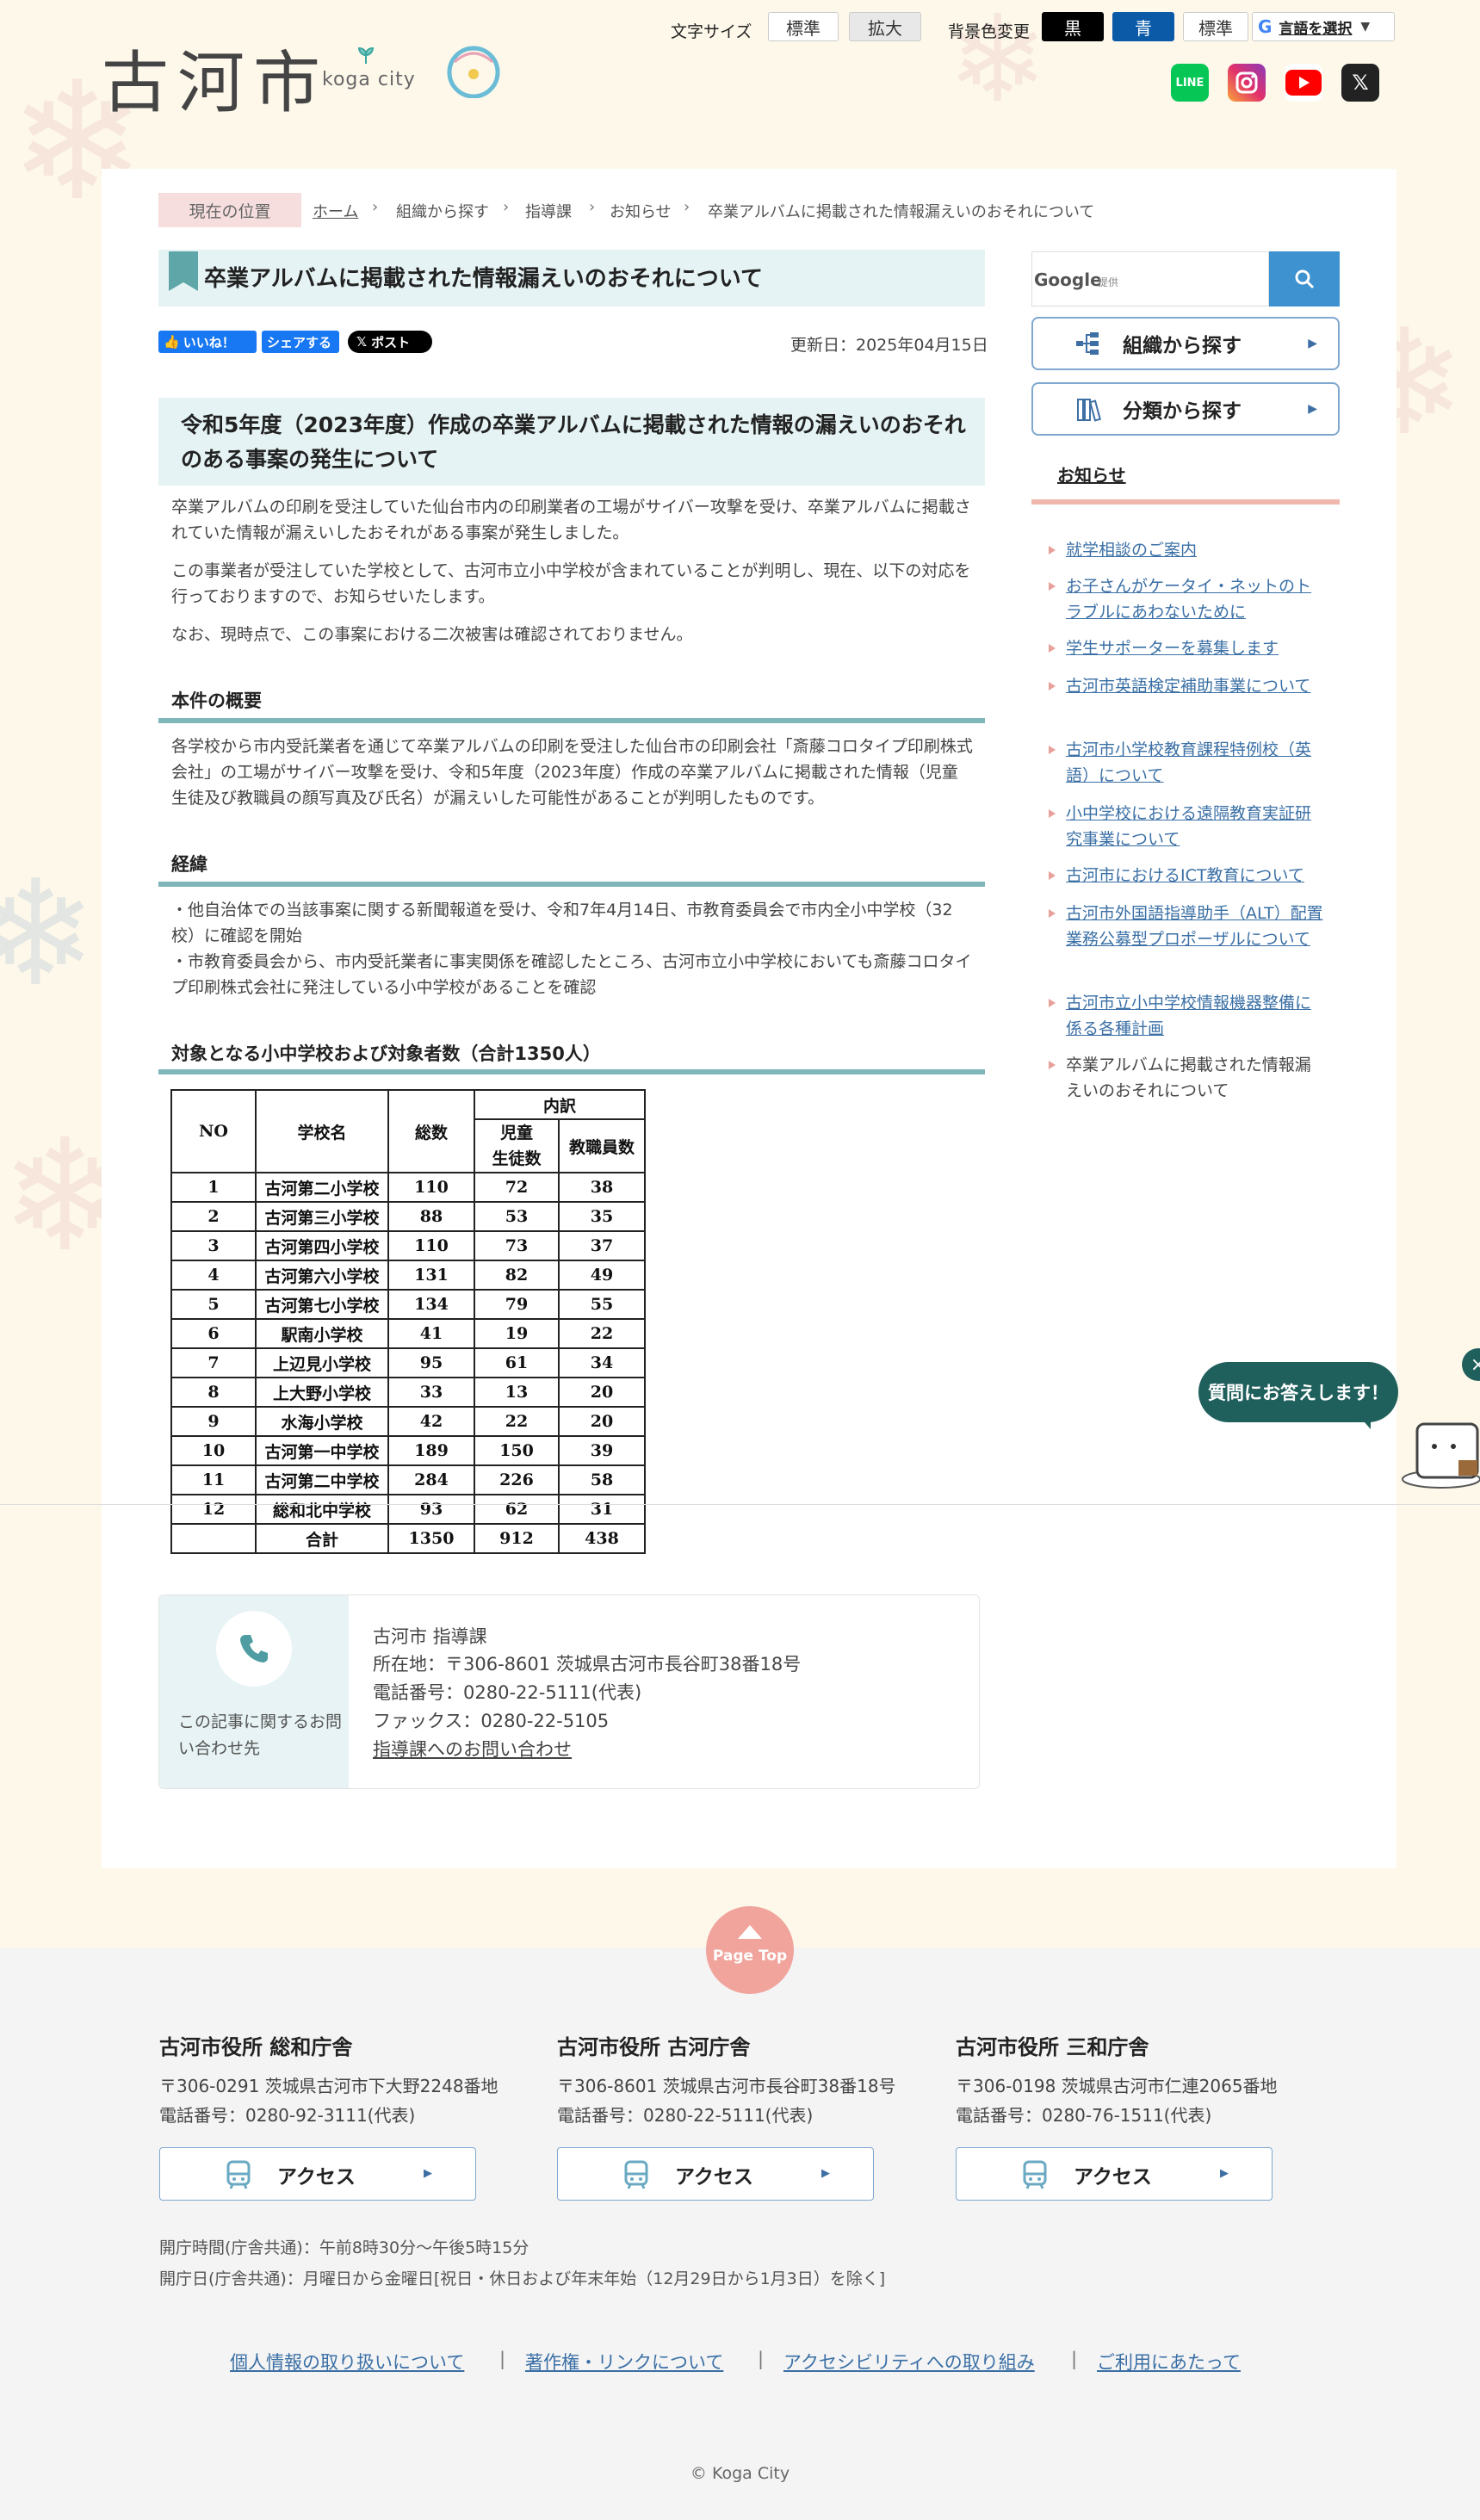 The height and width of the screenshot is (2520, 1480). What do you see at coordinates (1303, 83) in the screenshot?
I see `youtube-icon` at bounding box center [1303, 83].